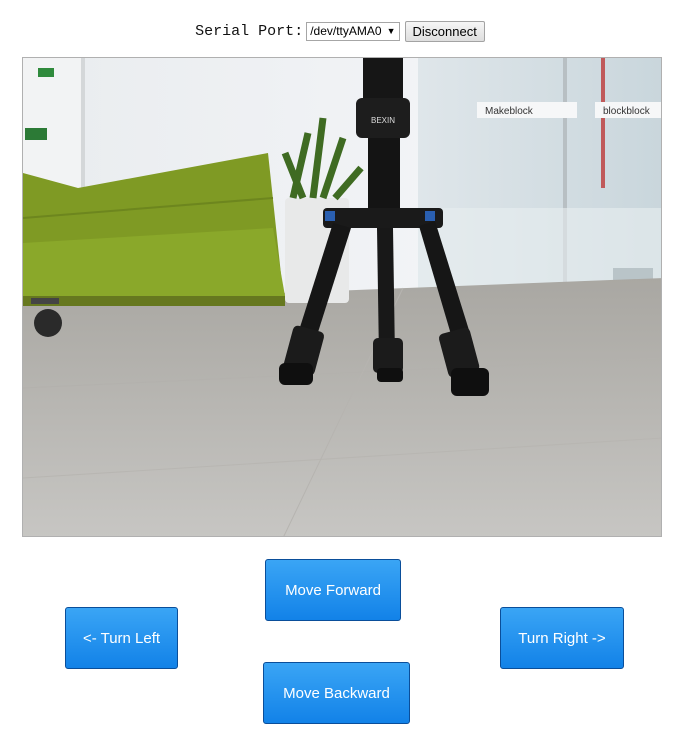 The width and height of the screenshot is (680, 746). Describe the element at coordinates (562, 638) in the screenshot. I see `turn-right-button: Turn Right ->` at that location.